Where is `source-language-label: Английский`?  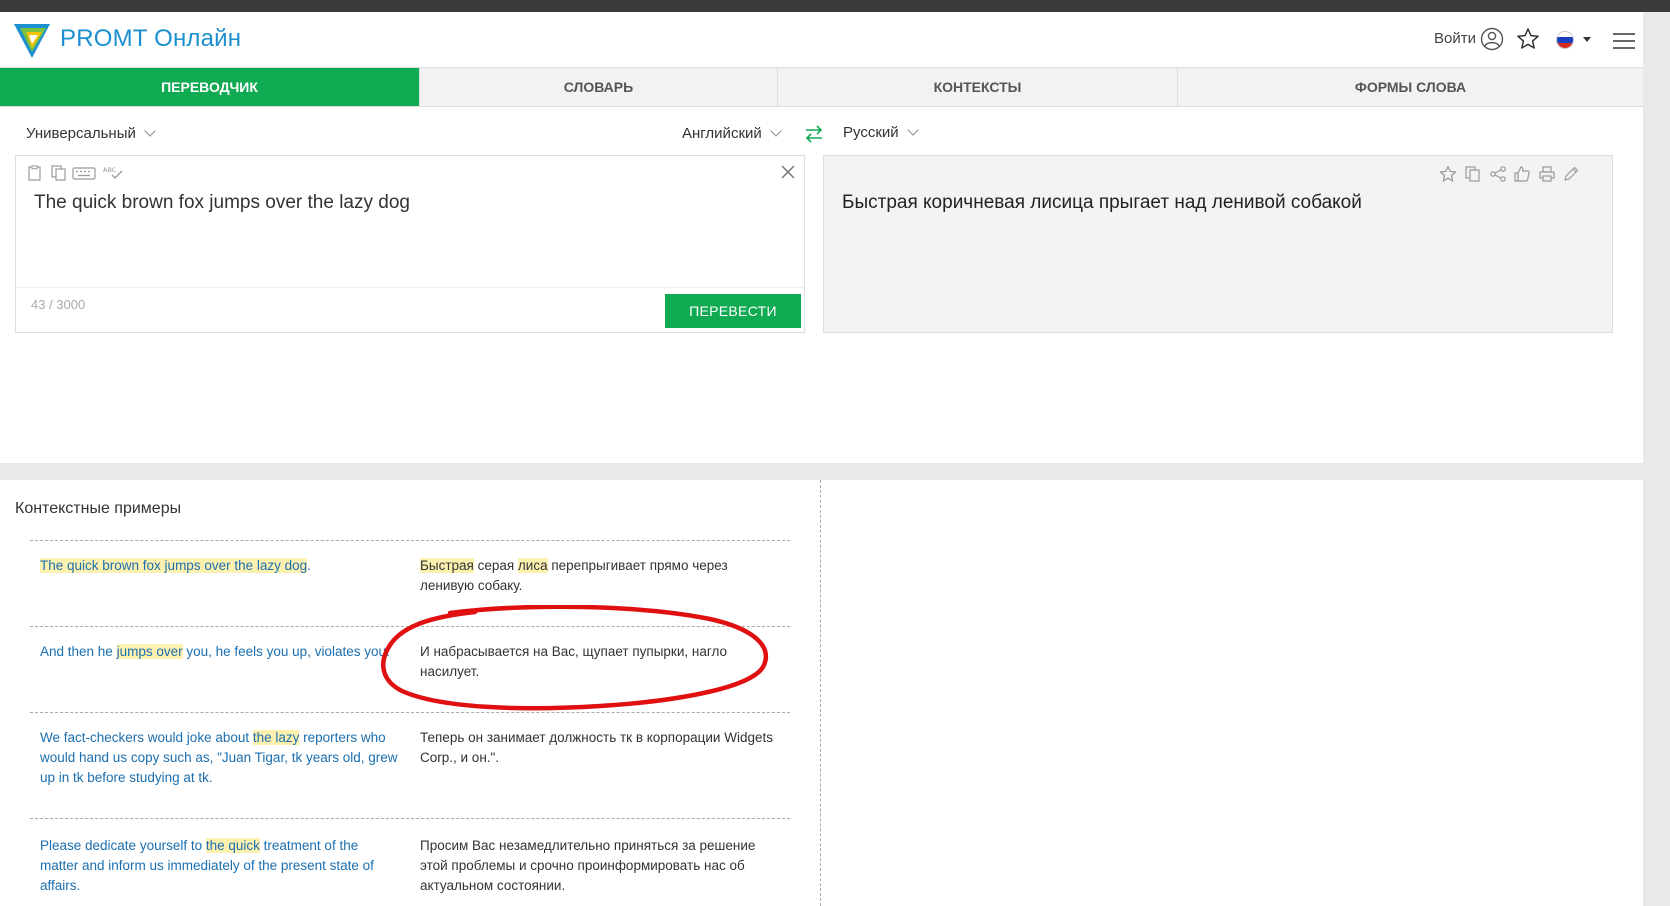 source-language-label: Английский is located at coordinates (722, 133).